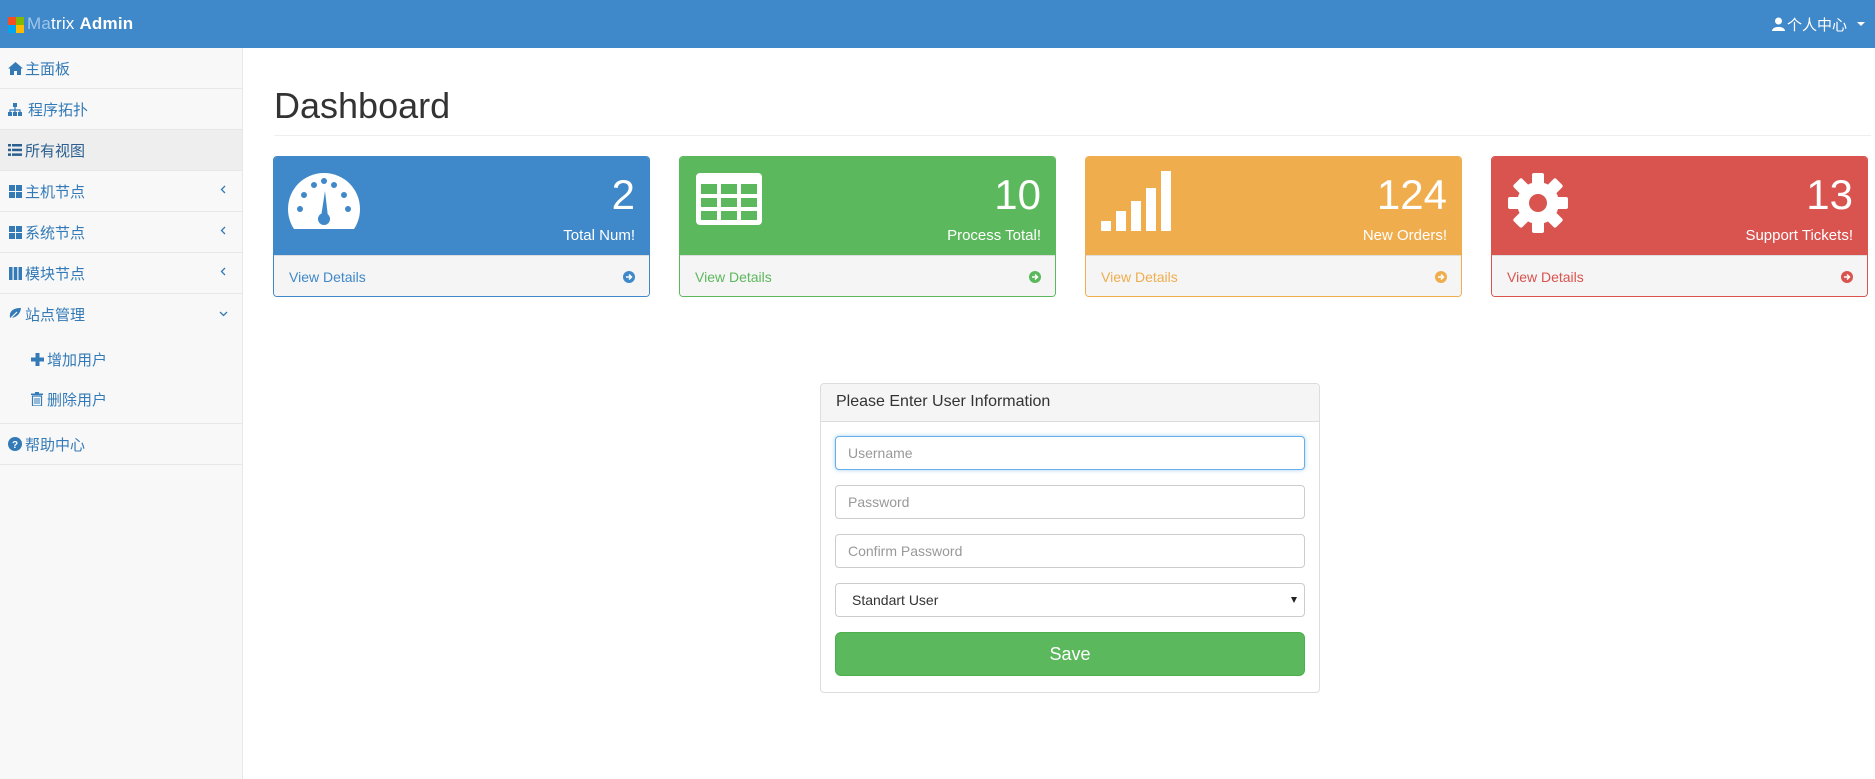 The image size is (1875, 779). Describe the element at coordinates (121, 444) in the screenshot. I see `sidebar-item-help-center: ? 帮助中心` at that location.